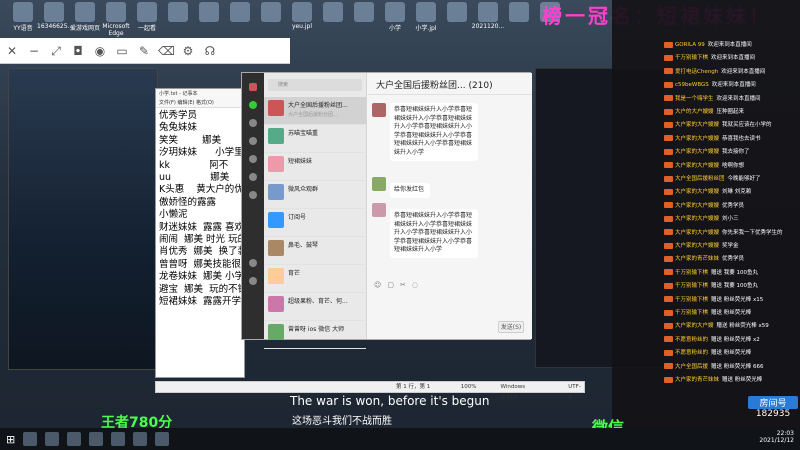  I want to click on gear-icon: ⚙, so click(188, 51).